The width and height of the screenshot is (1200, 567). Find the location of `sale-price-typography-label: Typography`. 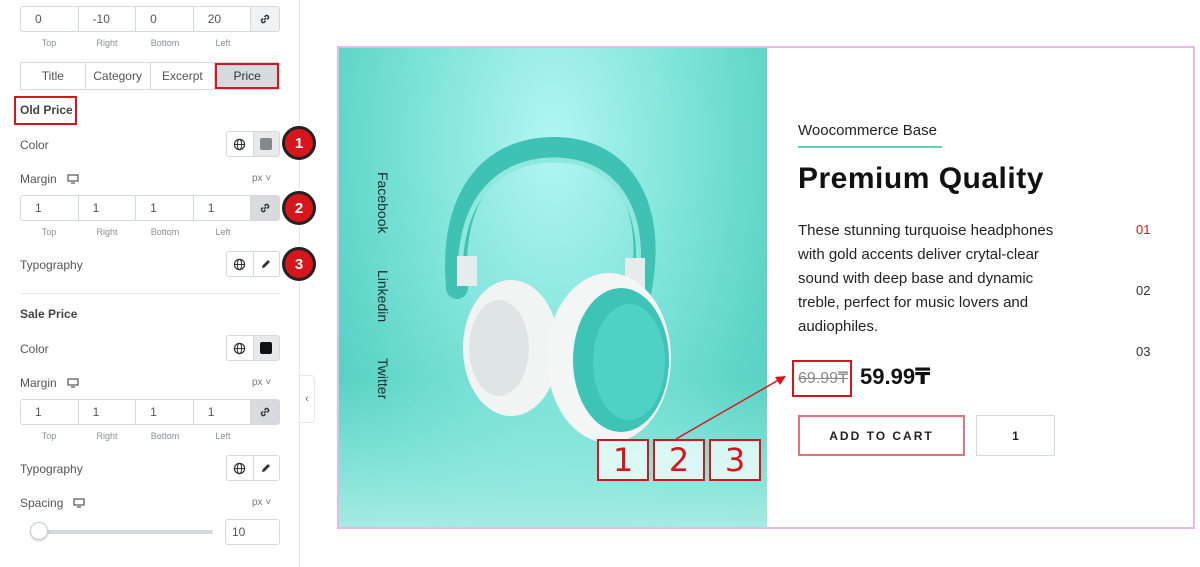

sale-price-typography-label: Typography is located at coordinates (51, 469).